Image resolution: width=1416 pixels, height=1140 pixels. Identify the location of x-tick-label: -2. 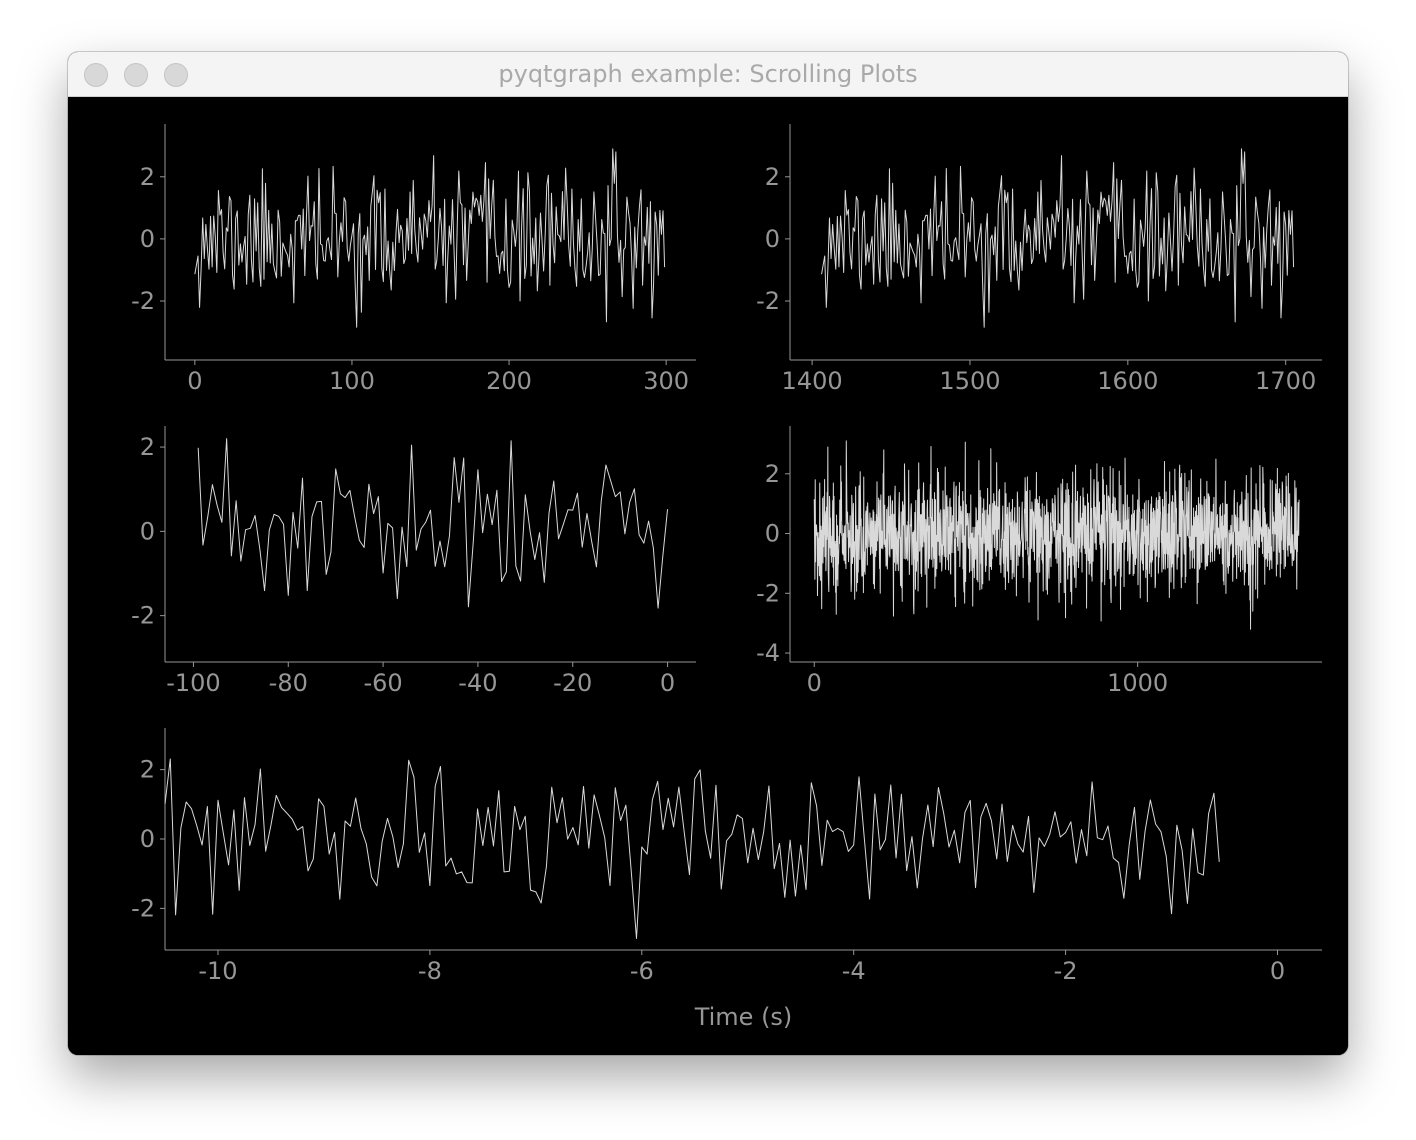
(1066, 971).